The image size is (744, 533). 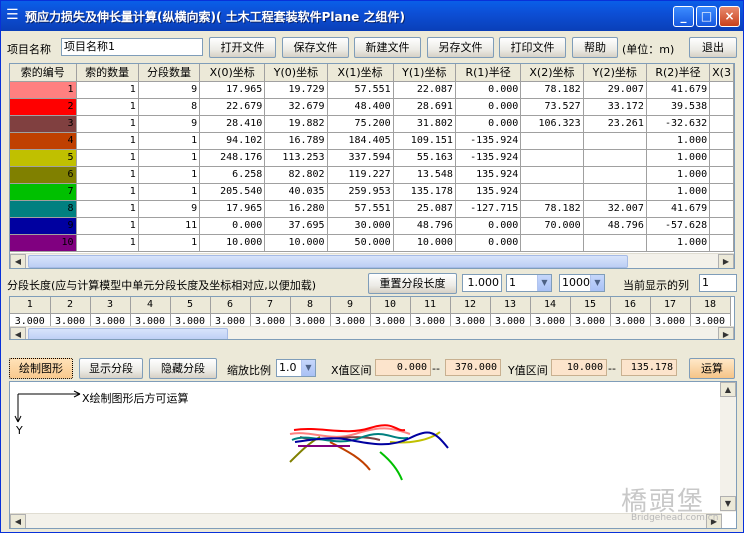 What do you see at coordinates (70, 305) in the screenshot?
I see `segment-column-header: 2` at bounding box center [70, 305].